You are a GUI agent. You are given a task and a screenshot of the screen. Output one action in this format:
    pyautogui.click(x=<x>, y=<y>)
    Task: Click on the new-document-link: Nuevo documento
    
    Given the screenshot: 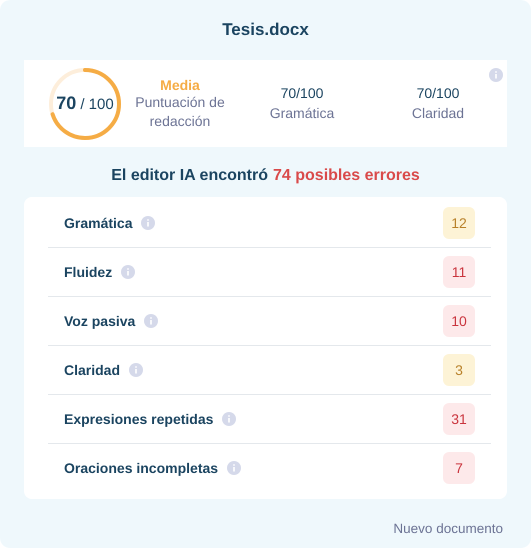 What is the action you would take?
    pyautogui.click(x=448, y=528)
    